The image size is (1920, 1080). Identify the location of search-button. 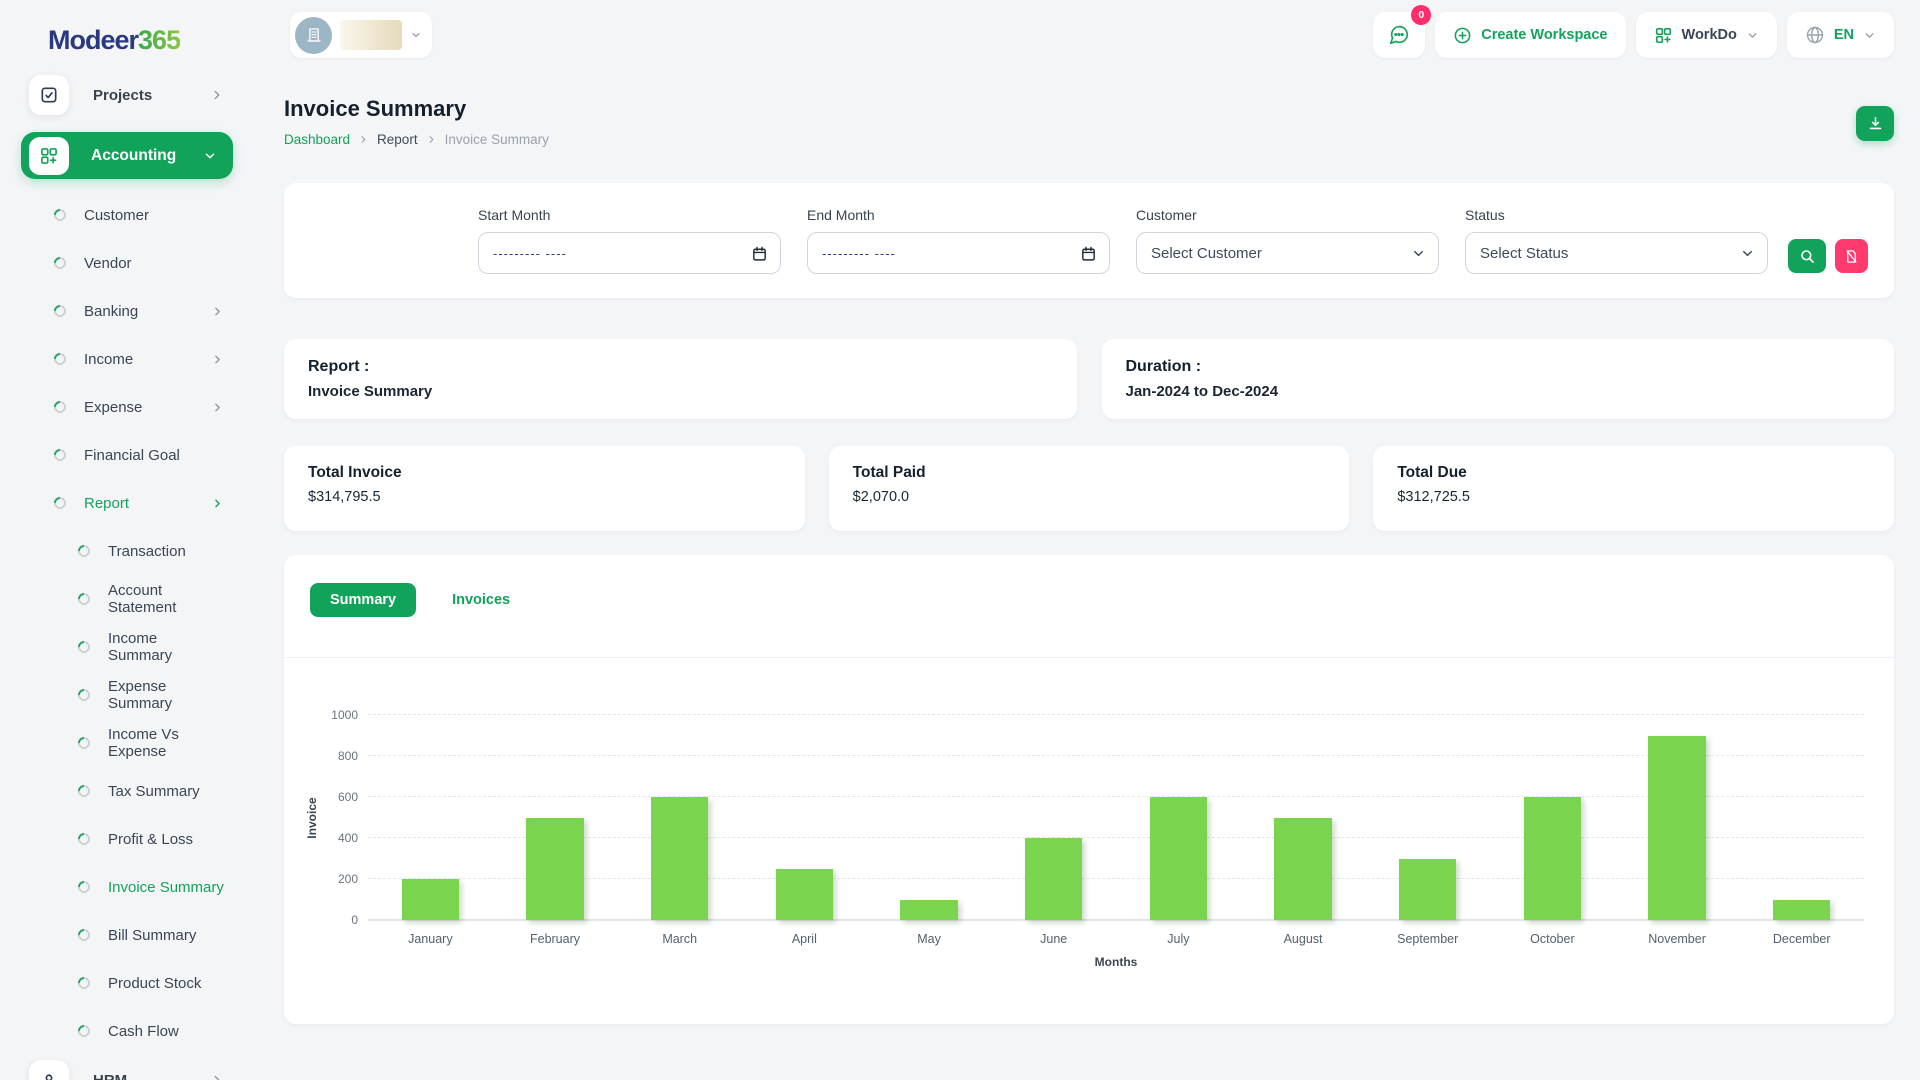
(1807, 256).